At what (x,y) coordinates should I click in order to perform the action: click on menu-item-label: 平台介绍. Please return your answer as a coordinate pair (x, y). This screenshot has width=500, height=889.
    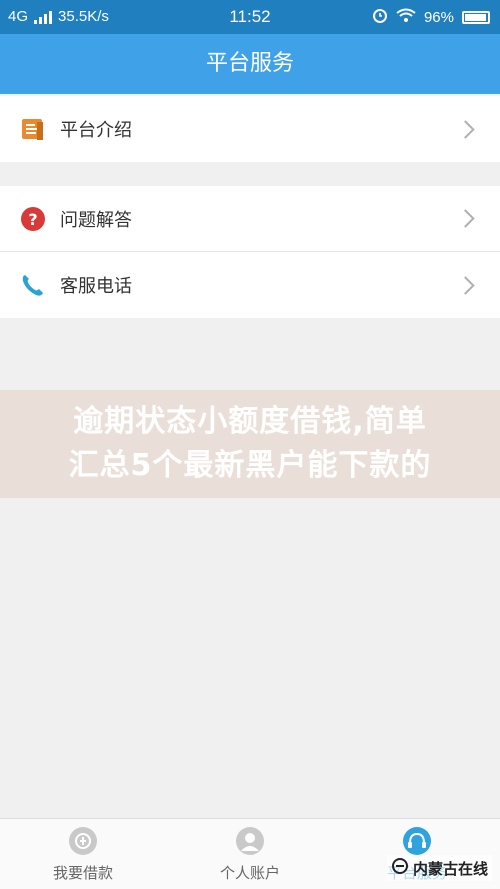
    Looking at the image, I should click on (96, 130).